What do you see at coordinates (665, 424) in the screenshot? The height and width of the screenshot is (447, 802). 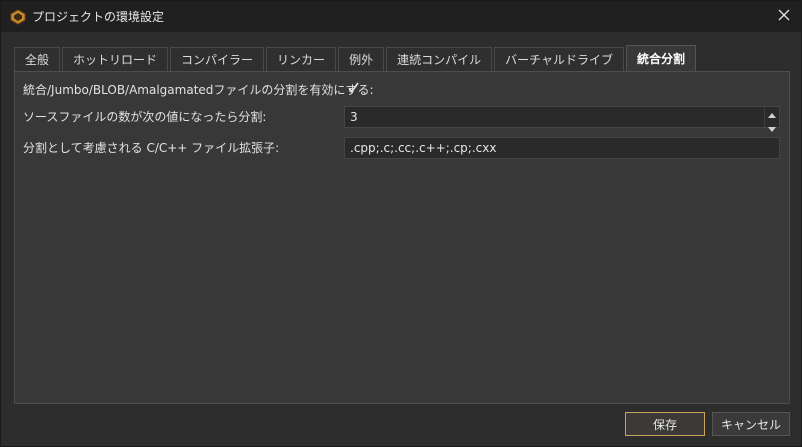 I see `save-button: 保存` at bounding box center [665, 424].